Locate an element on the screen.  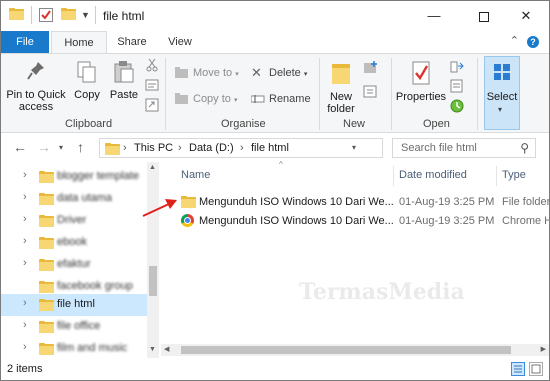
select-button: Select ▾ is located at coordinates (502, 93).